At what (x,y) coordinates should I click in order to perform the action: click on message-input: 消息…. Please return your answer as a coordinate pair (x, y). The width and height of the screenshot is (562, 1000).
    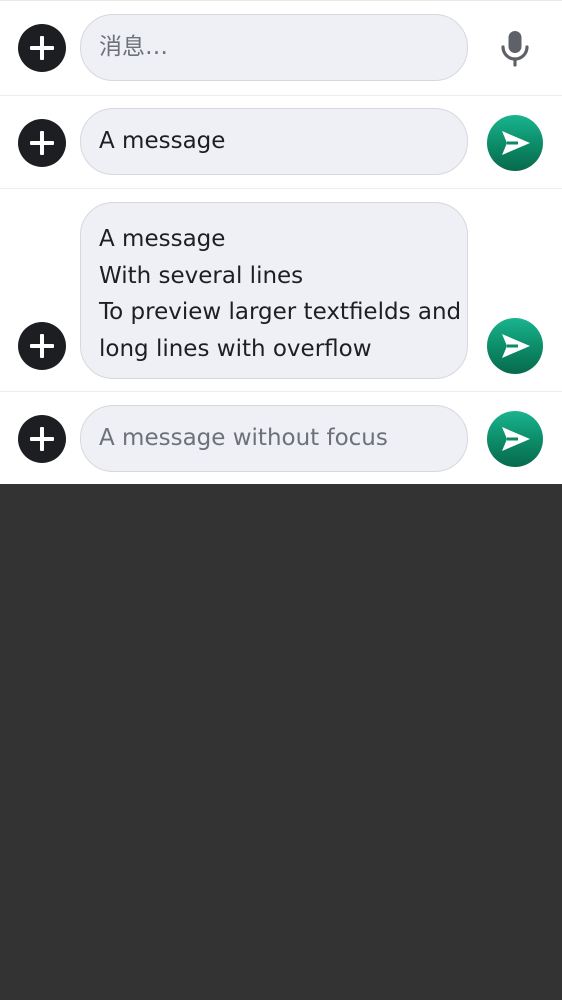
    Looking at the image, I should click on (274, 47).